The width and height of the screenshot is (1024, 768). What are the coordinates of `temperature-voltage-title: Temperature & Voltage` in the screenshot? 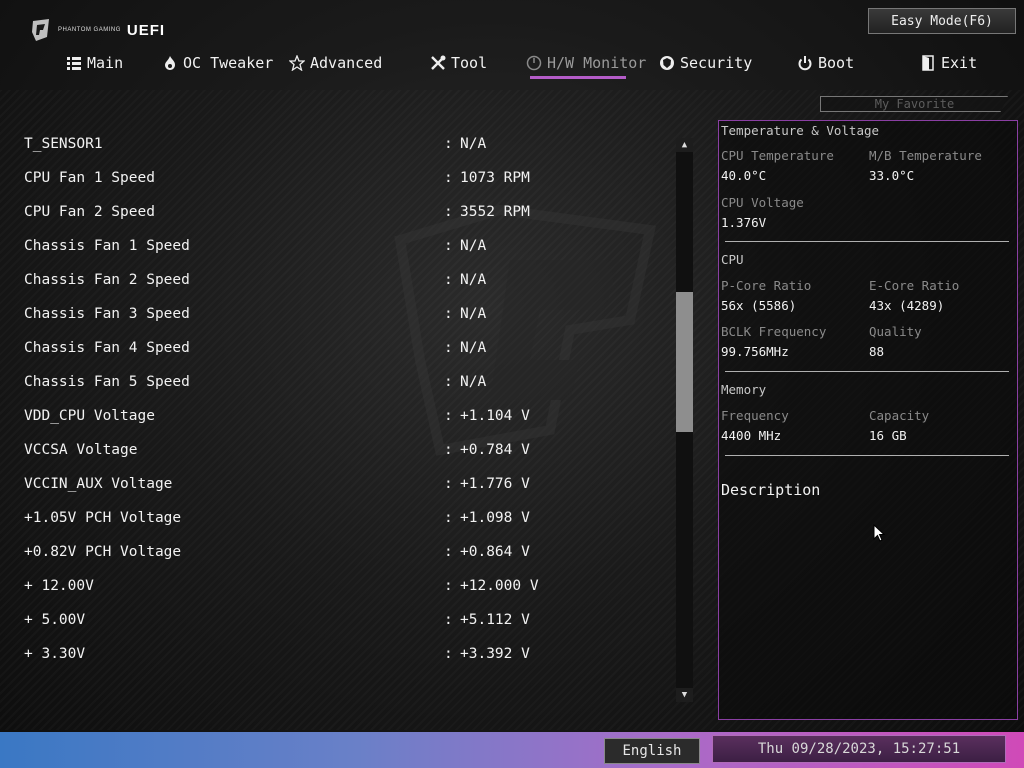 It's located at (800, 130).